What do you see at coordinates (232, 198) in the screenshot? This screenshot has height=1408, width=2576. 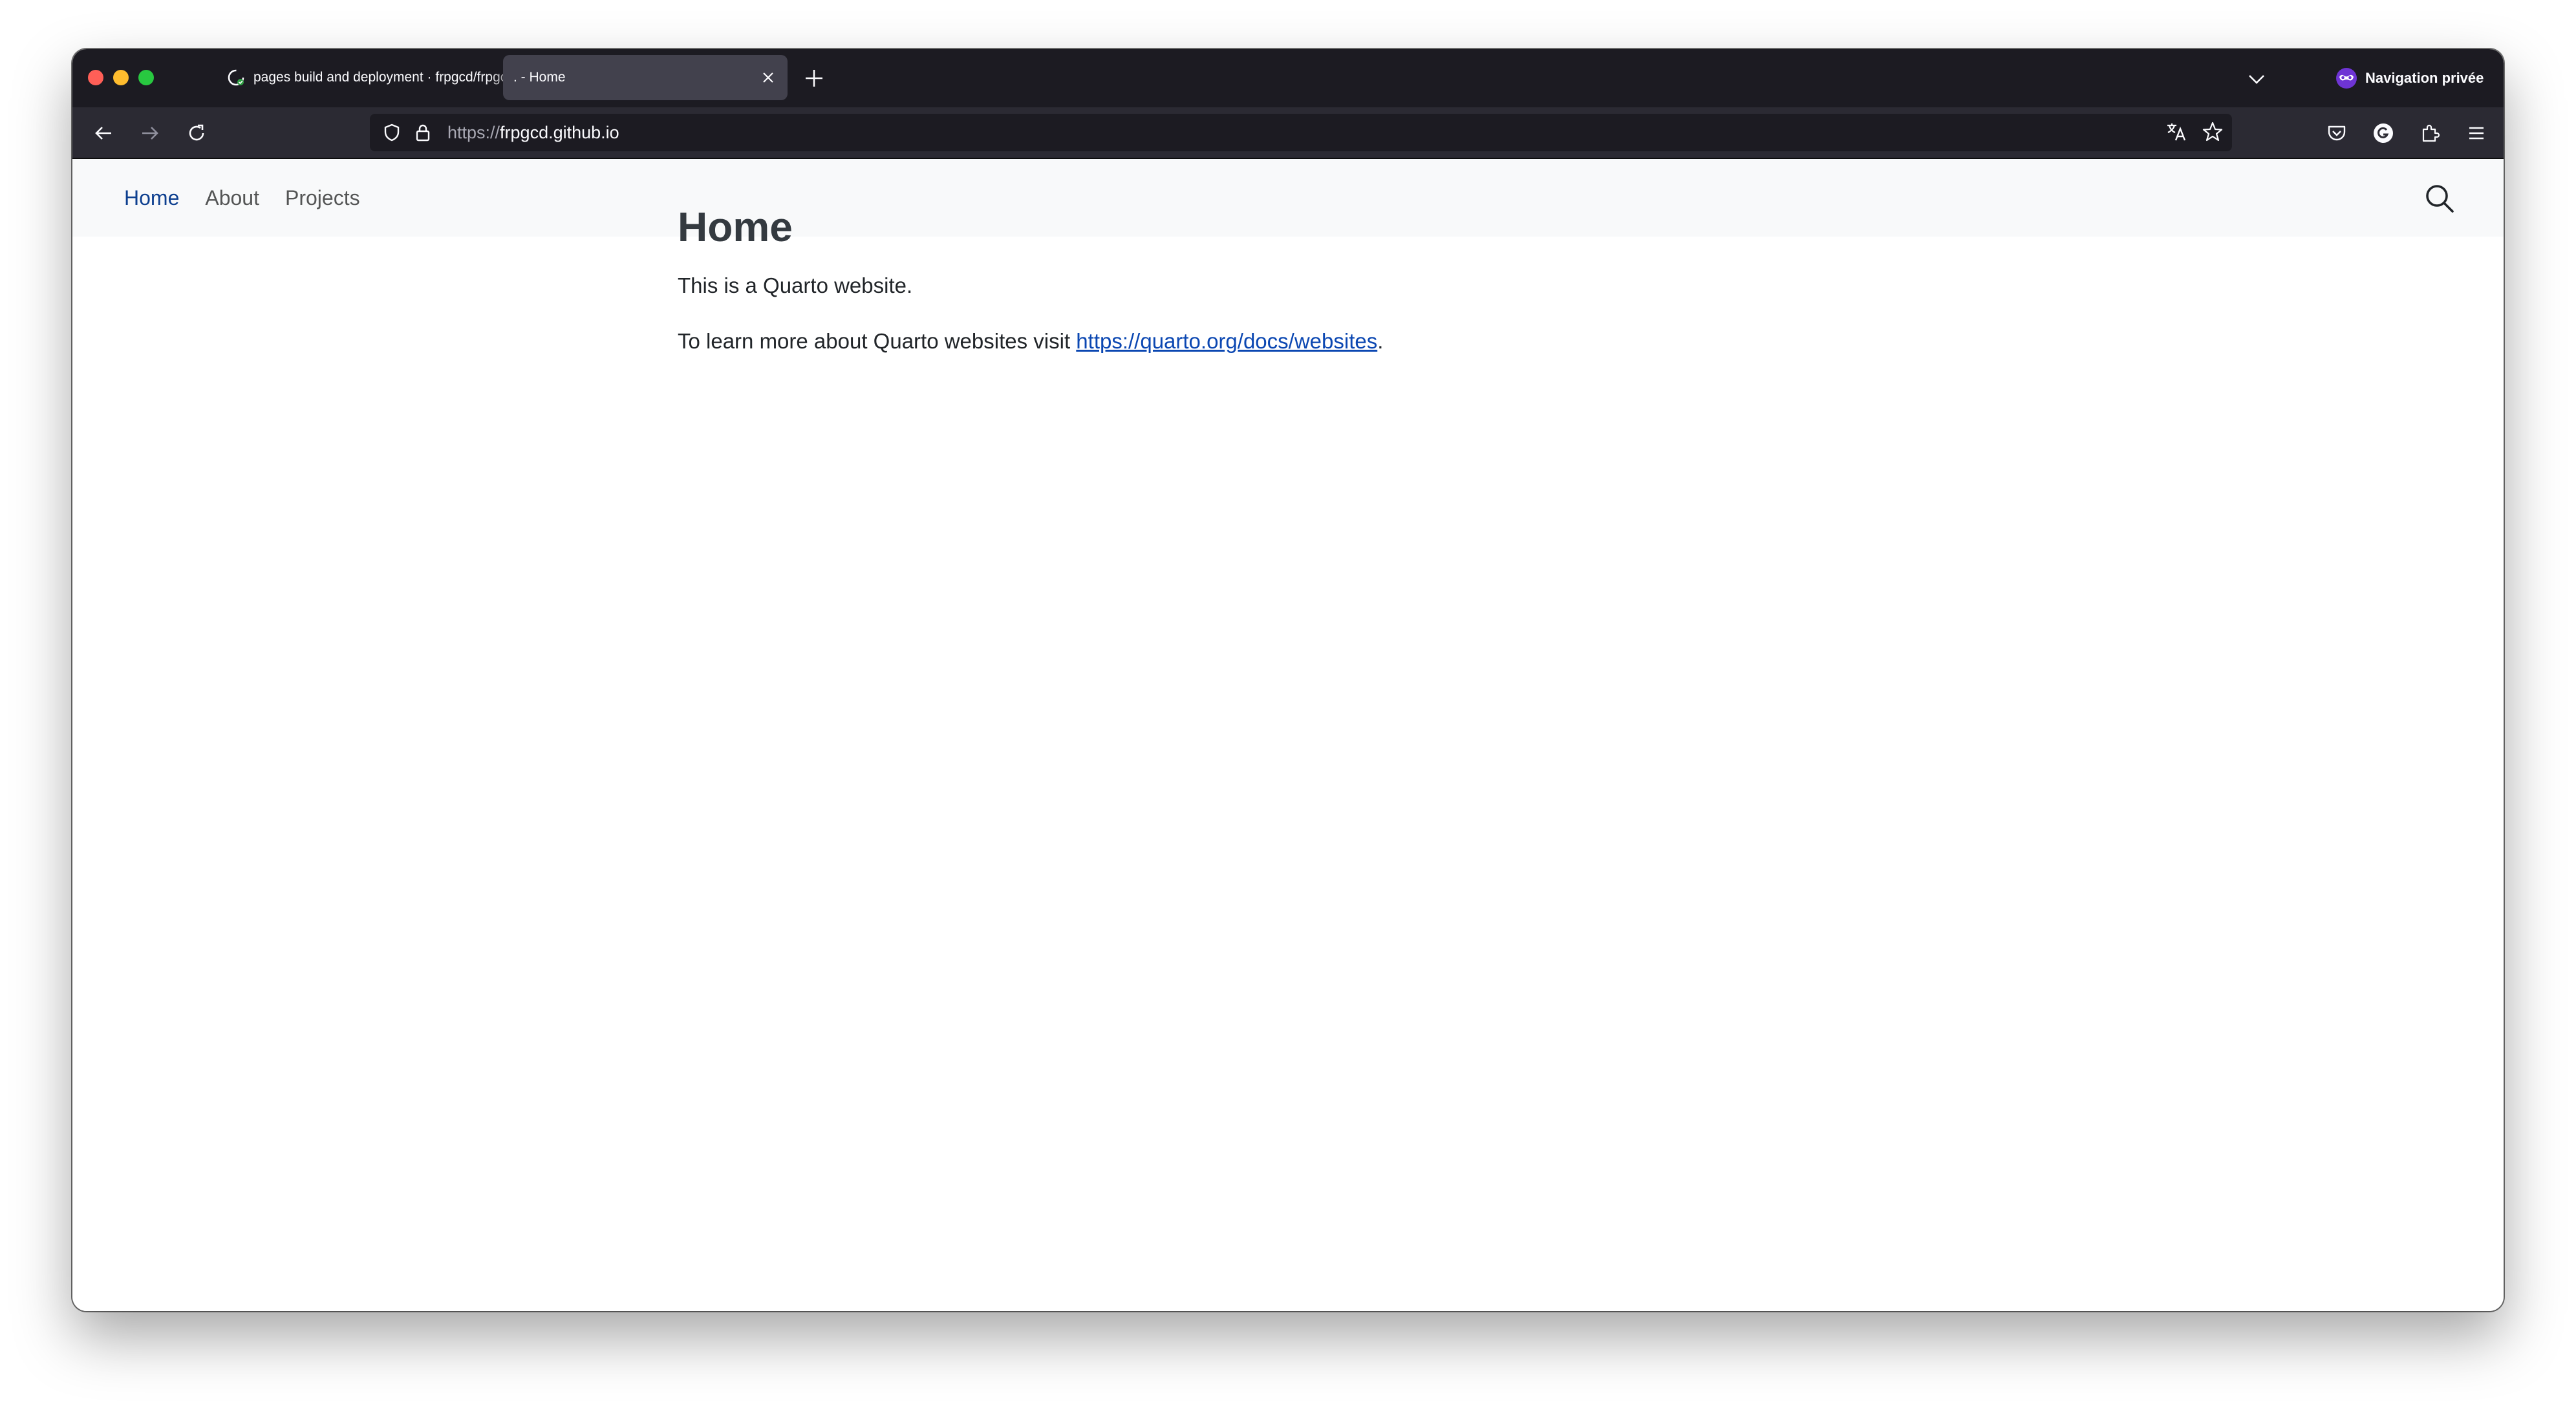 I see `nav-link-about: About` at bounding box center [232, 198].